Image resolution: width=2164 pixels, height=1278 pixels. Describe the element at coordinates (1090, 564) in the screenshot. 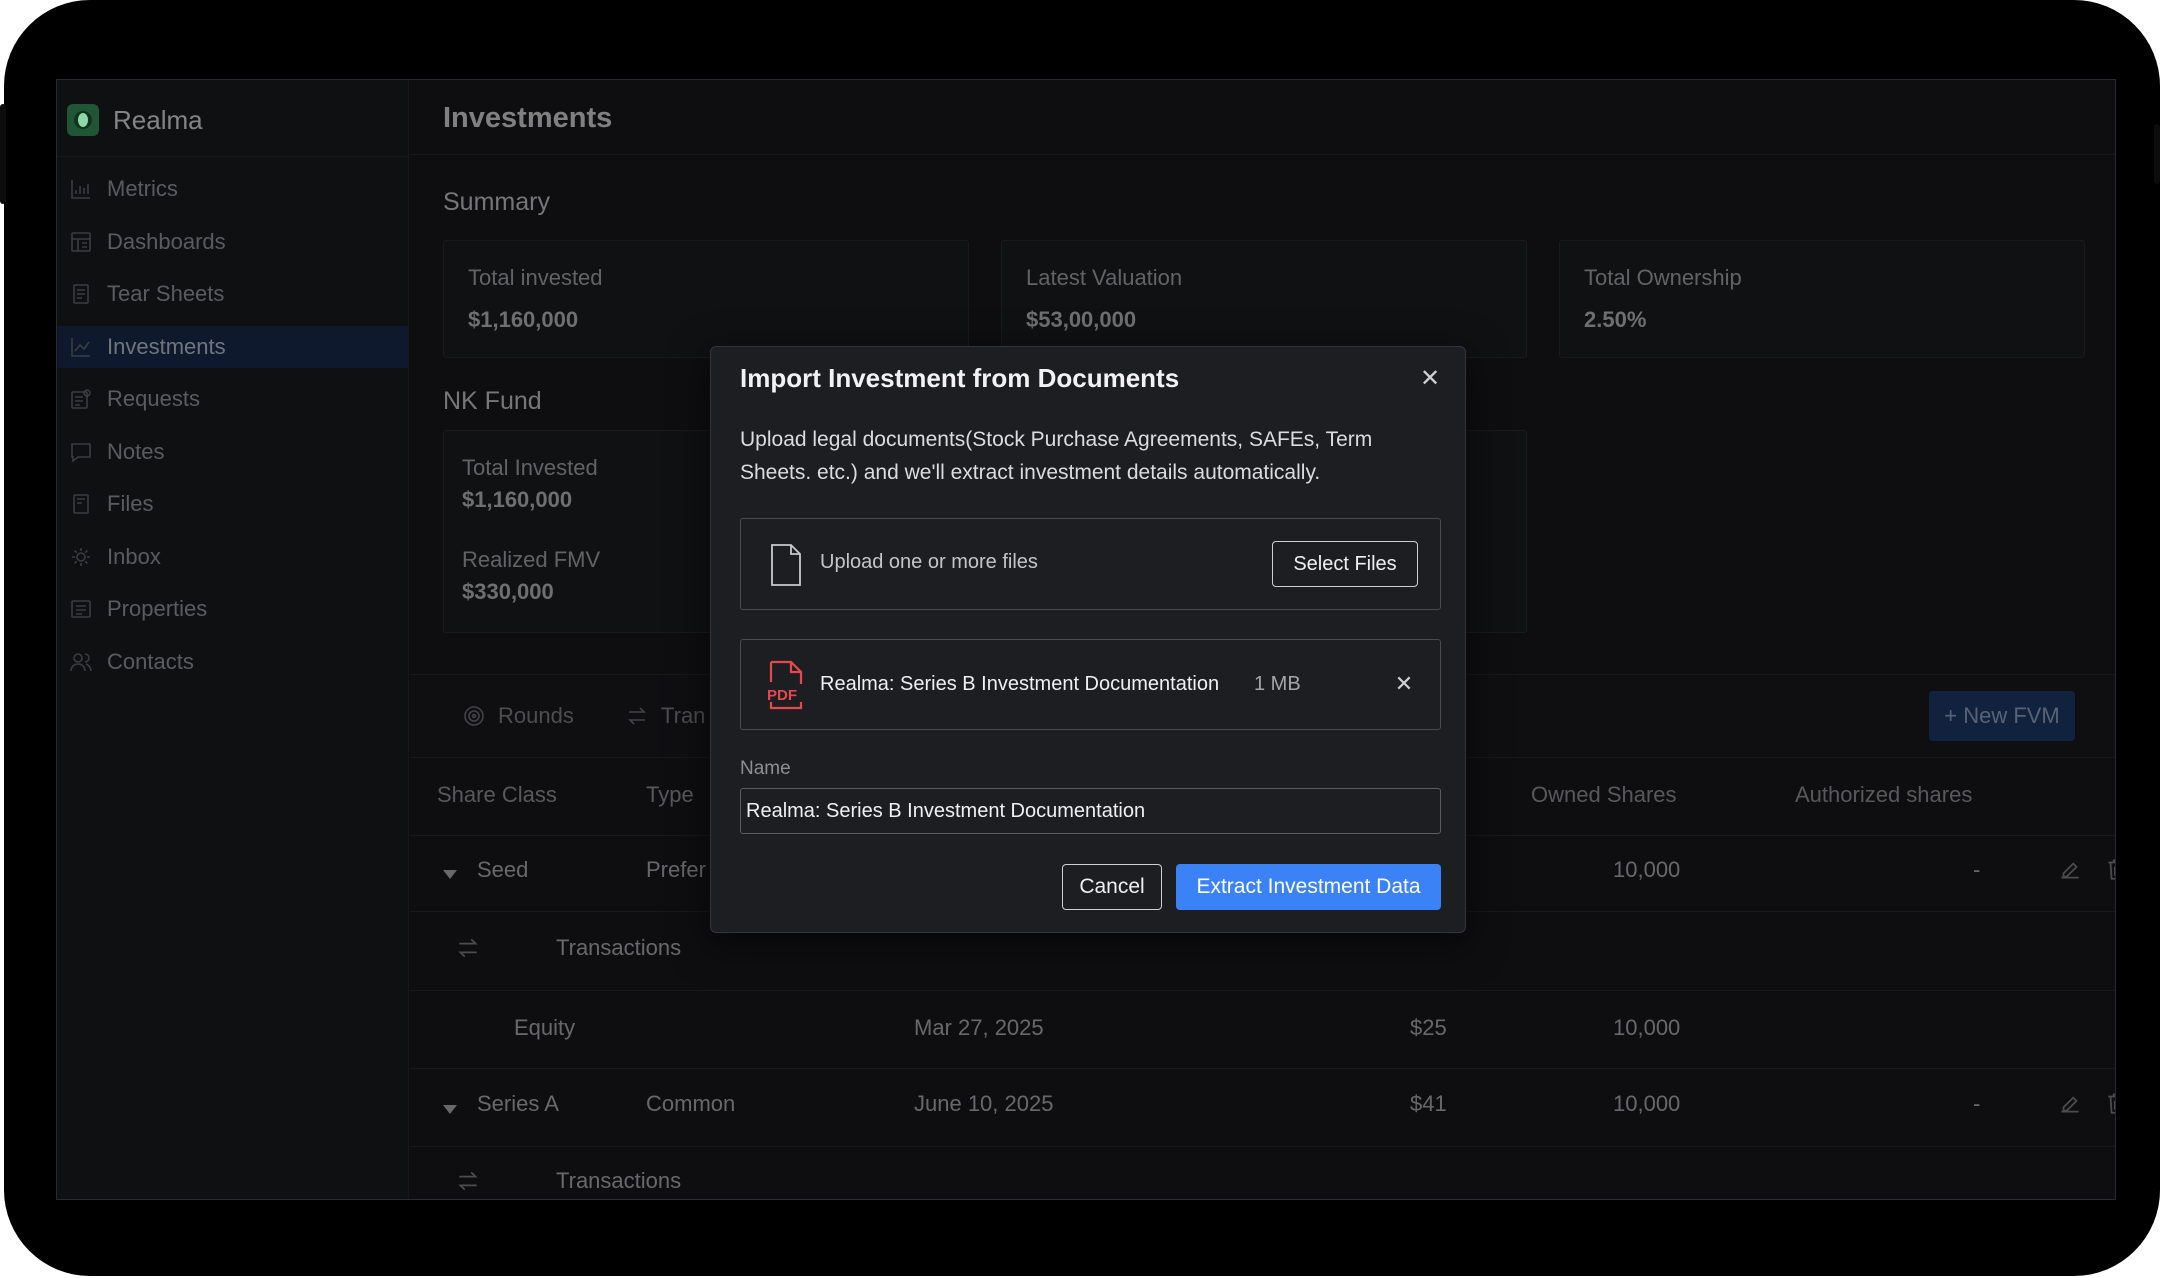

I see `file-dropzone: Upload one or more files Select Files` at that location.